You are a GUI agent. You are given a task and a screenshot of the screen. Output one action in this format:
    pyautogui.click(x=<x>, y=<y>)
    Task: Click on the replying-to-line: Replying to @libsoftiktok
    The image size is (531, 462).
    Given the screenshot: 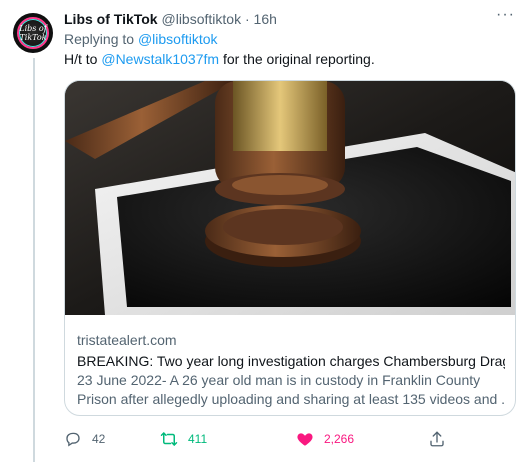 What is the action you would take?
    pyautogui.click(x=141, y=39)
    